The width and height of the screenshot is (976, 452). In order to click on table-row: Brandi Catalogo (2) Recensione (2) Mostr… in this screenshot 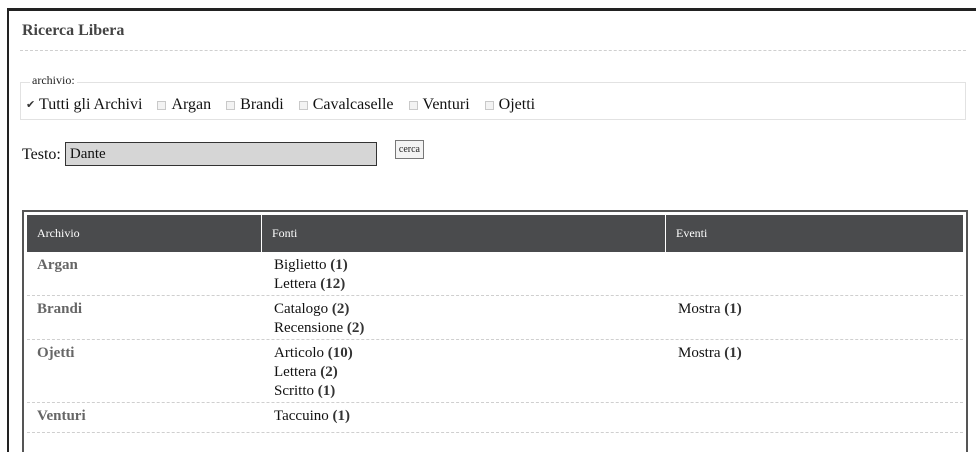, I will do `click(495, 318)`.